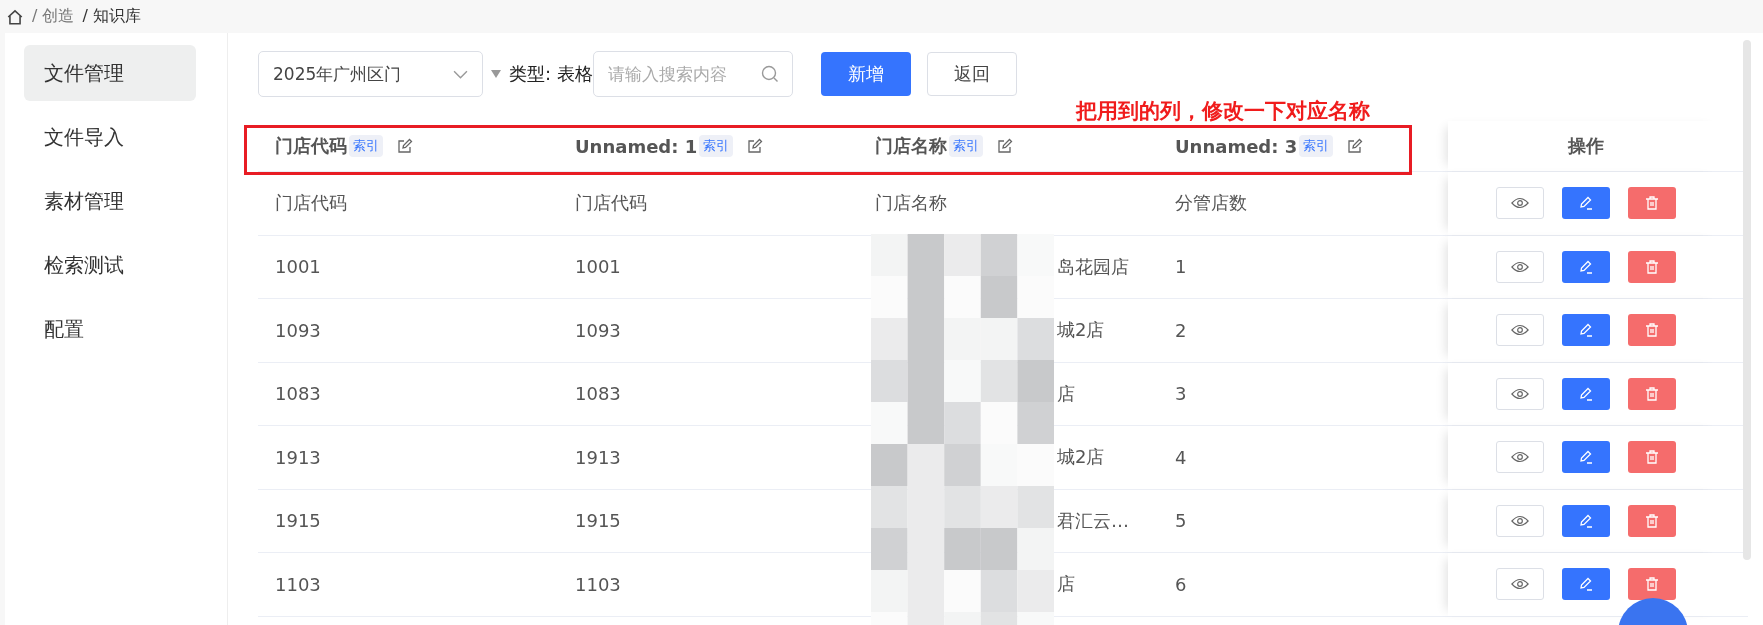 The image size is (1763, 625). What do you see at coordinates (911, 146) in the screenshot?
I see `column-header: 门店名称` at bounding box center [911, 146].